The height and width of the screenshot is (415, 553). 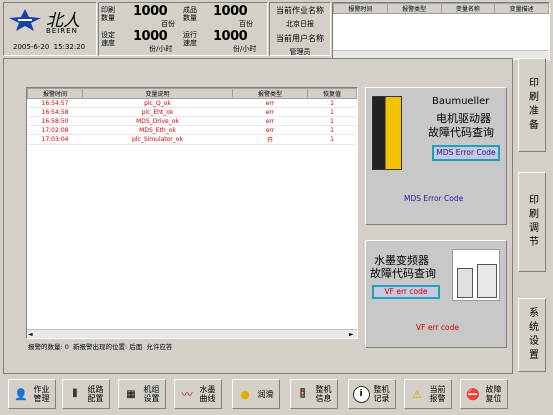 I want to click on bottom-button-label: 整机 信息, so click(x=323, y=394).